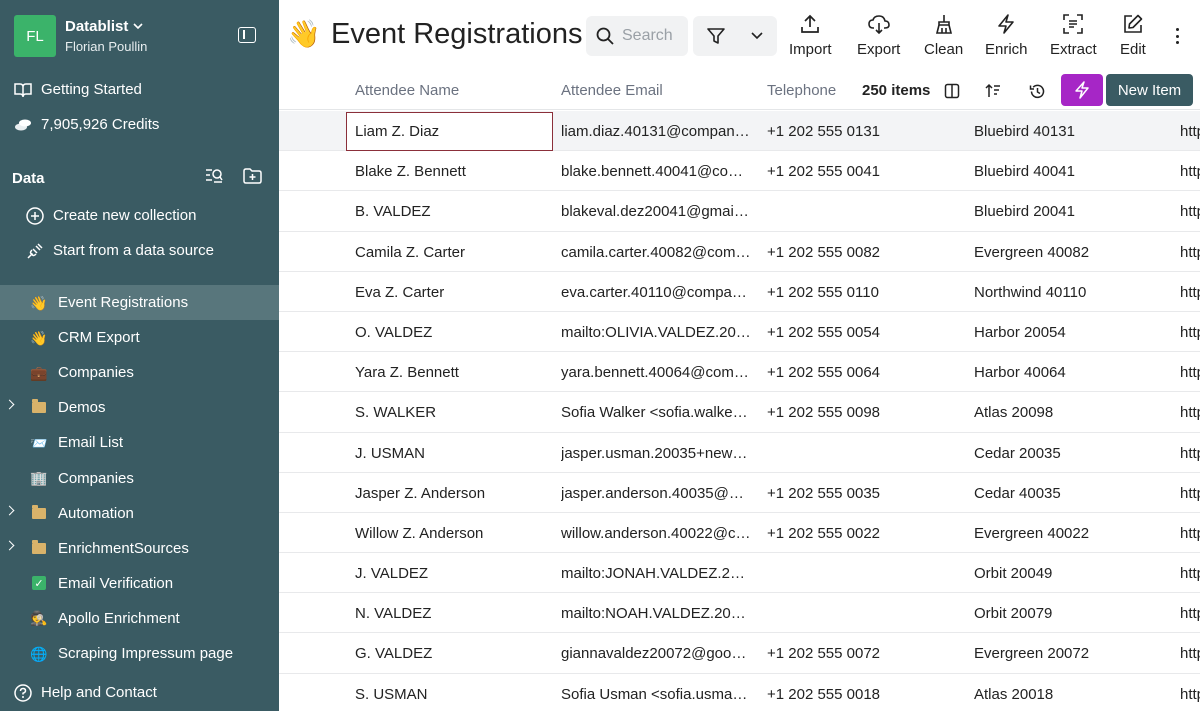 The width and height of the screenshot is (1200, 711). Describe the element at coordinates (823, 533) in the screenshot. I see `telephone-cell: +1 202 555 0022` at that location.